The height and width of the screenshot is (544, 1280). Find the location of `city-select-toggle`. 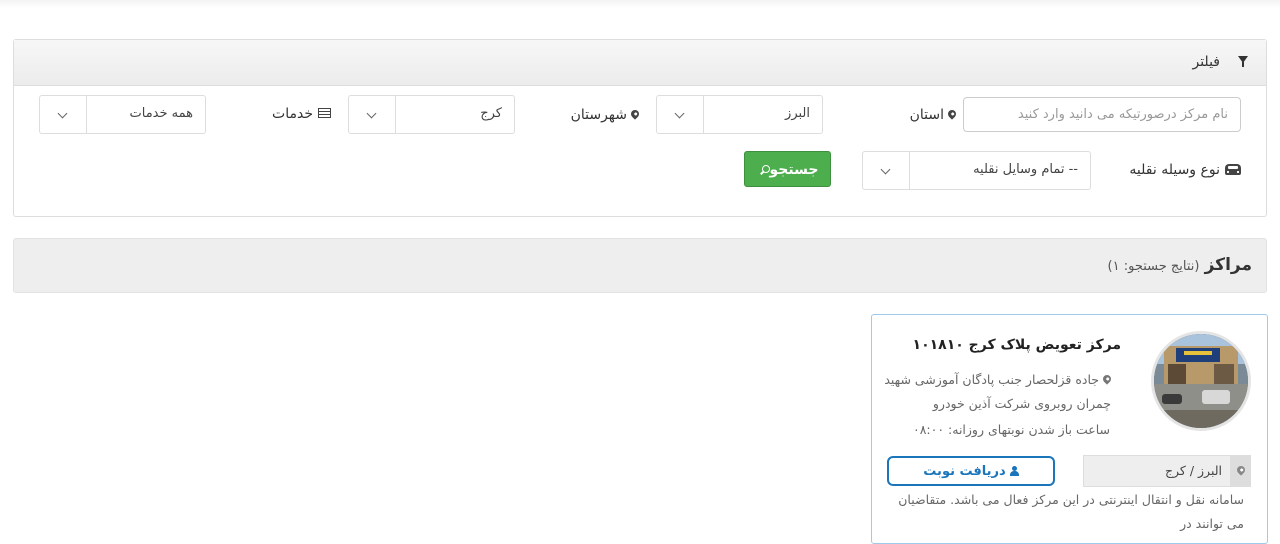

city-select-toggle is located at coordinates (372, 114).